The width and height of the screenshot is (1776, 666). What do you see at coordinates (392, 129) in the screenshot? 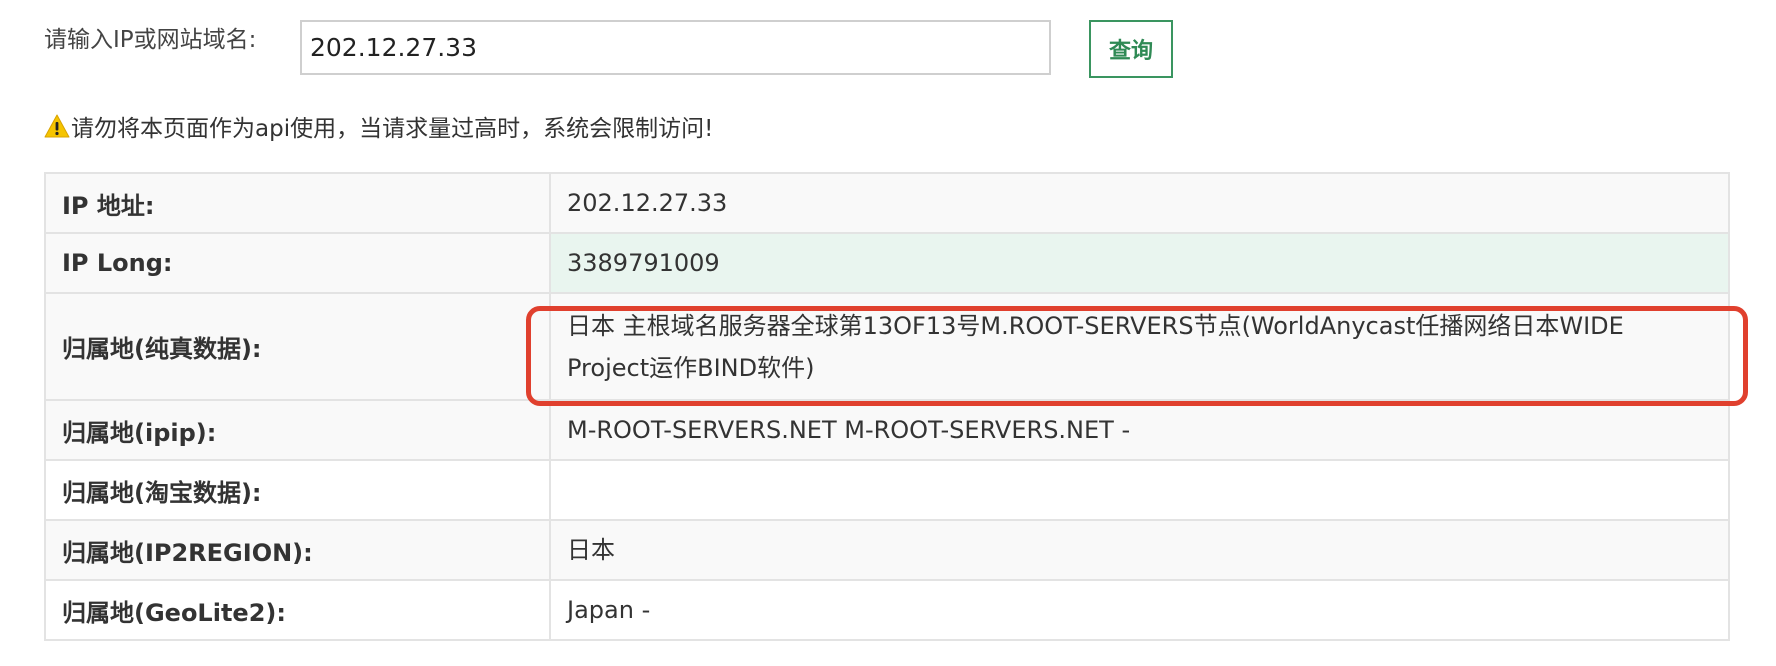
I see `warning-text: 请勿将本页面作为api使用，当请求量过高时，系统会限制访问!` at bounding box center [392, 129].